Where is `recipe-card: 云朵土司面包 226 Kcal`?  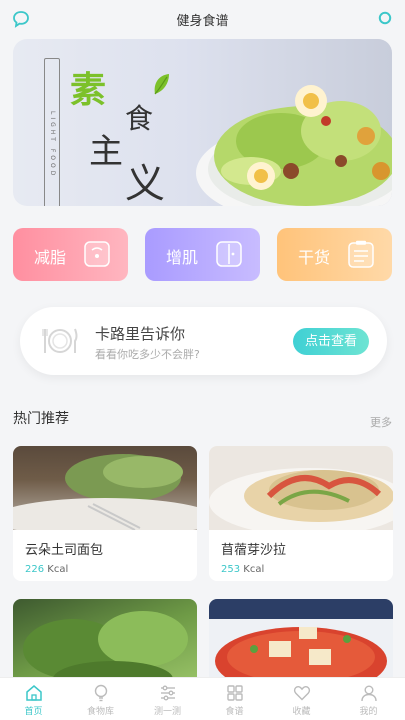
recipe-card: 云朵土司面包 226 Kcal is located at coordinates (105, 513).